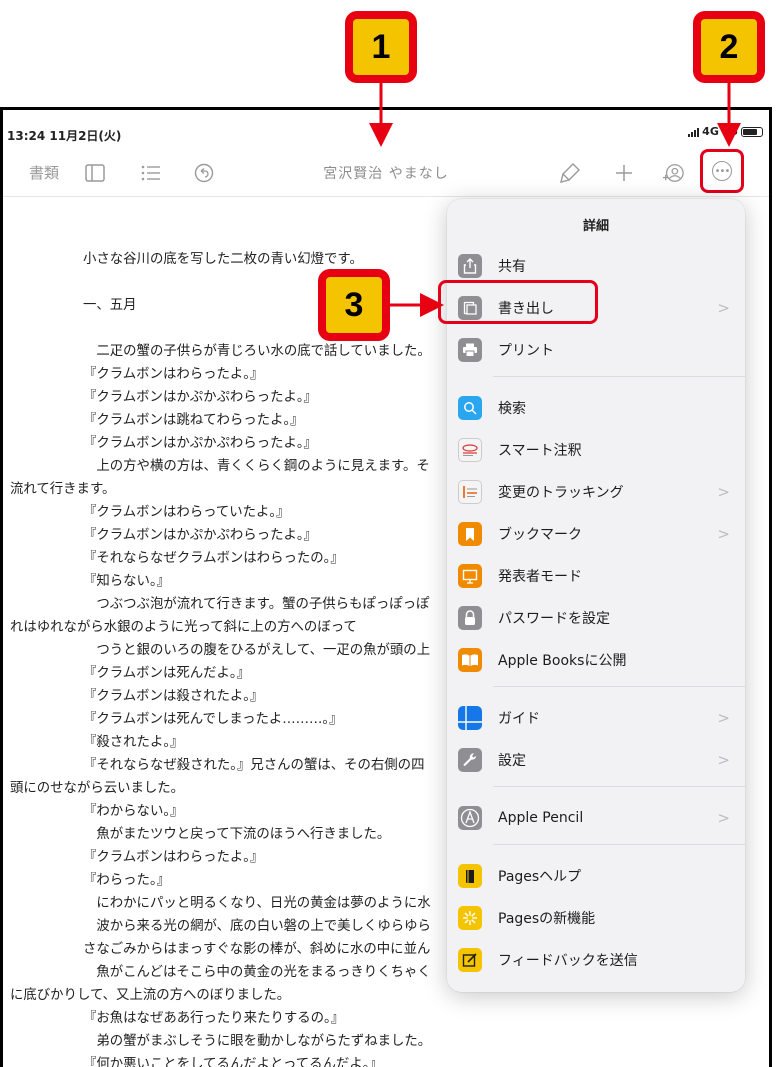 The height and width of the screenshot is (1067, 777). Describe the element at coordinates (720, 131) in the screenshot. I see `network-label: 4G 85` at that location.